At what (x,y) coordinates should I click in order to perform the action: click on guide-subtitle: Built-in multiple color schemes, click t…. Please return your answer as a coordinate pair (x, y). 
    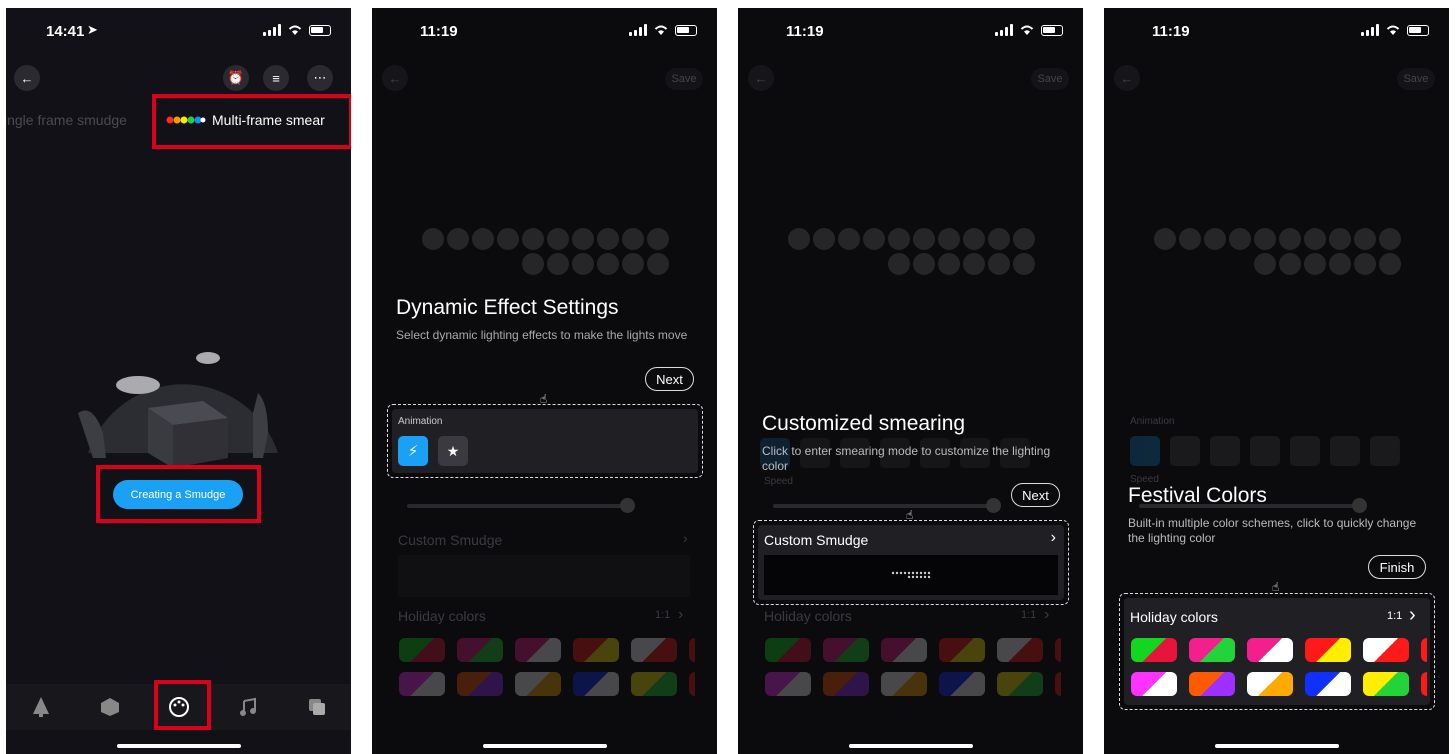
    Looking at the image, I should click on (1272, 530).